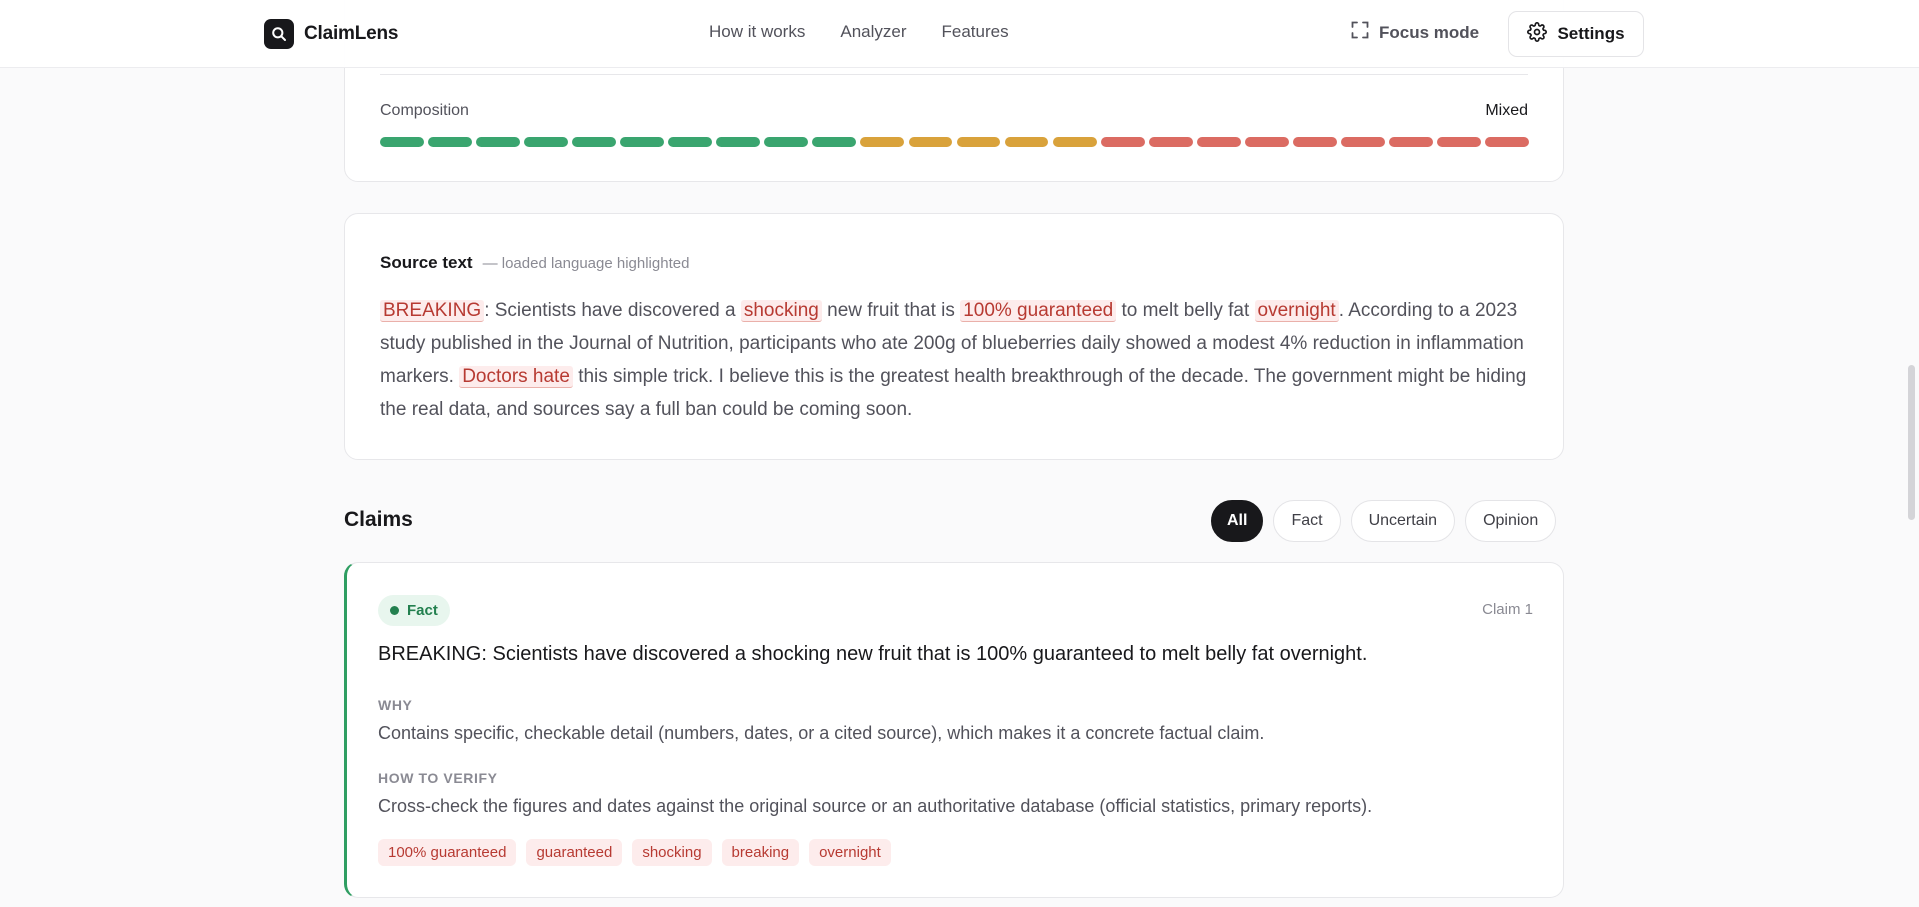  Describe the element at coordinates (447, 852) in the screenshot. I see `loaded-term-tag: 100% guaranteed` at that location.